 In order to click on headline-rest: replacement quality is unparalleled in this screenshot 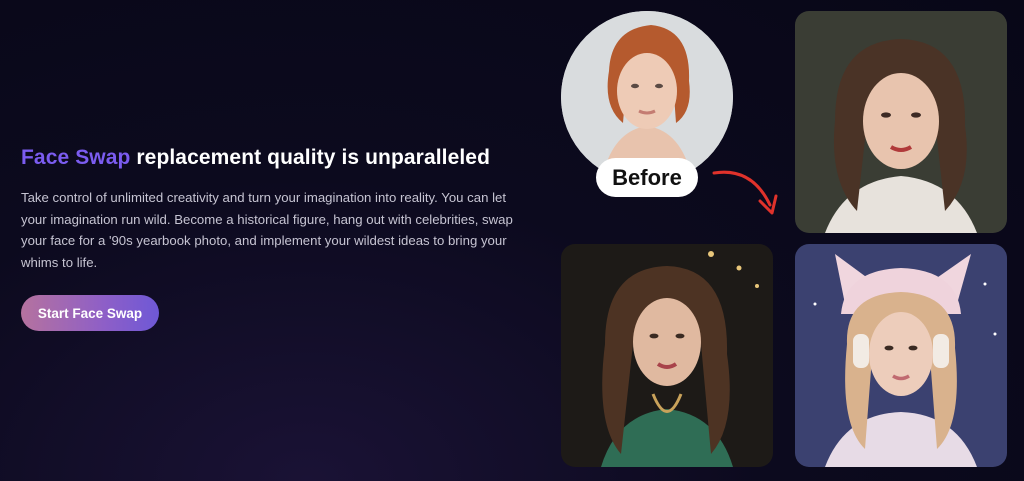, I will do `click(310, 157)`.